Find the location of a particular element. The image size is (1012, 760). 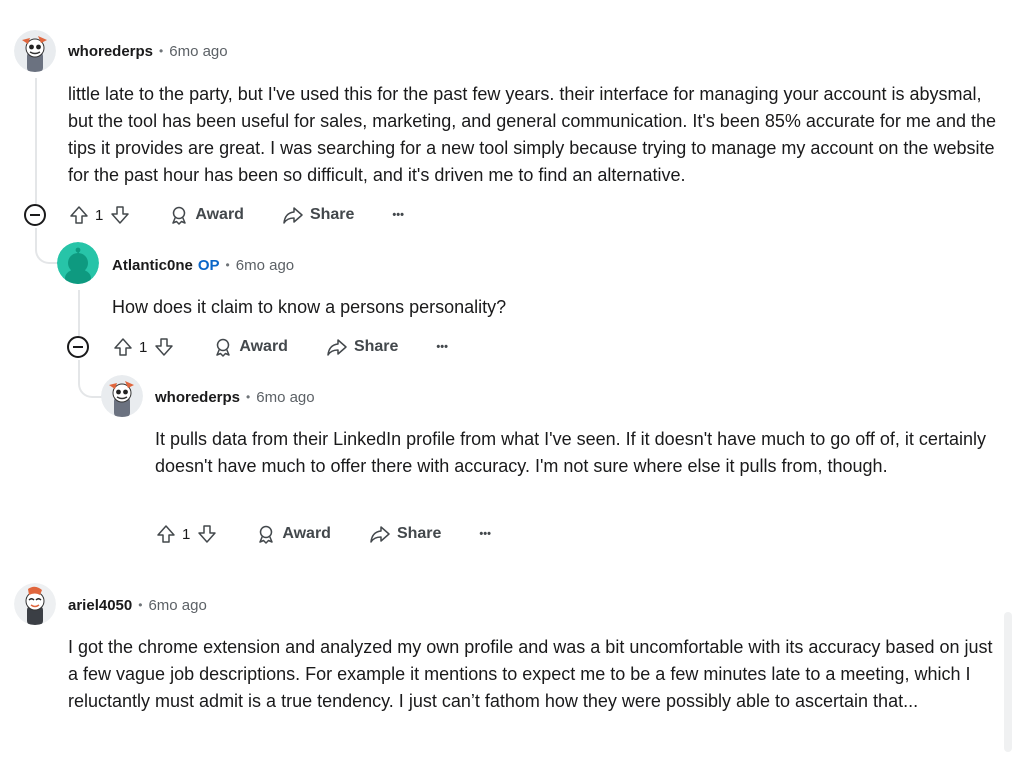

scrollbar is located at coordinates (1008, 682).